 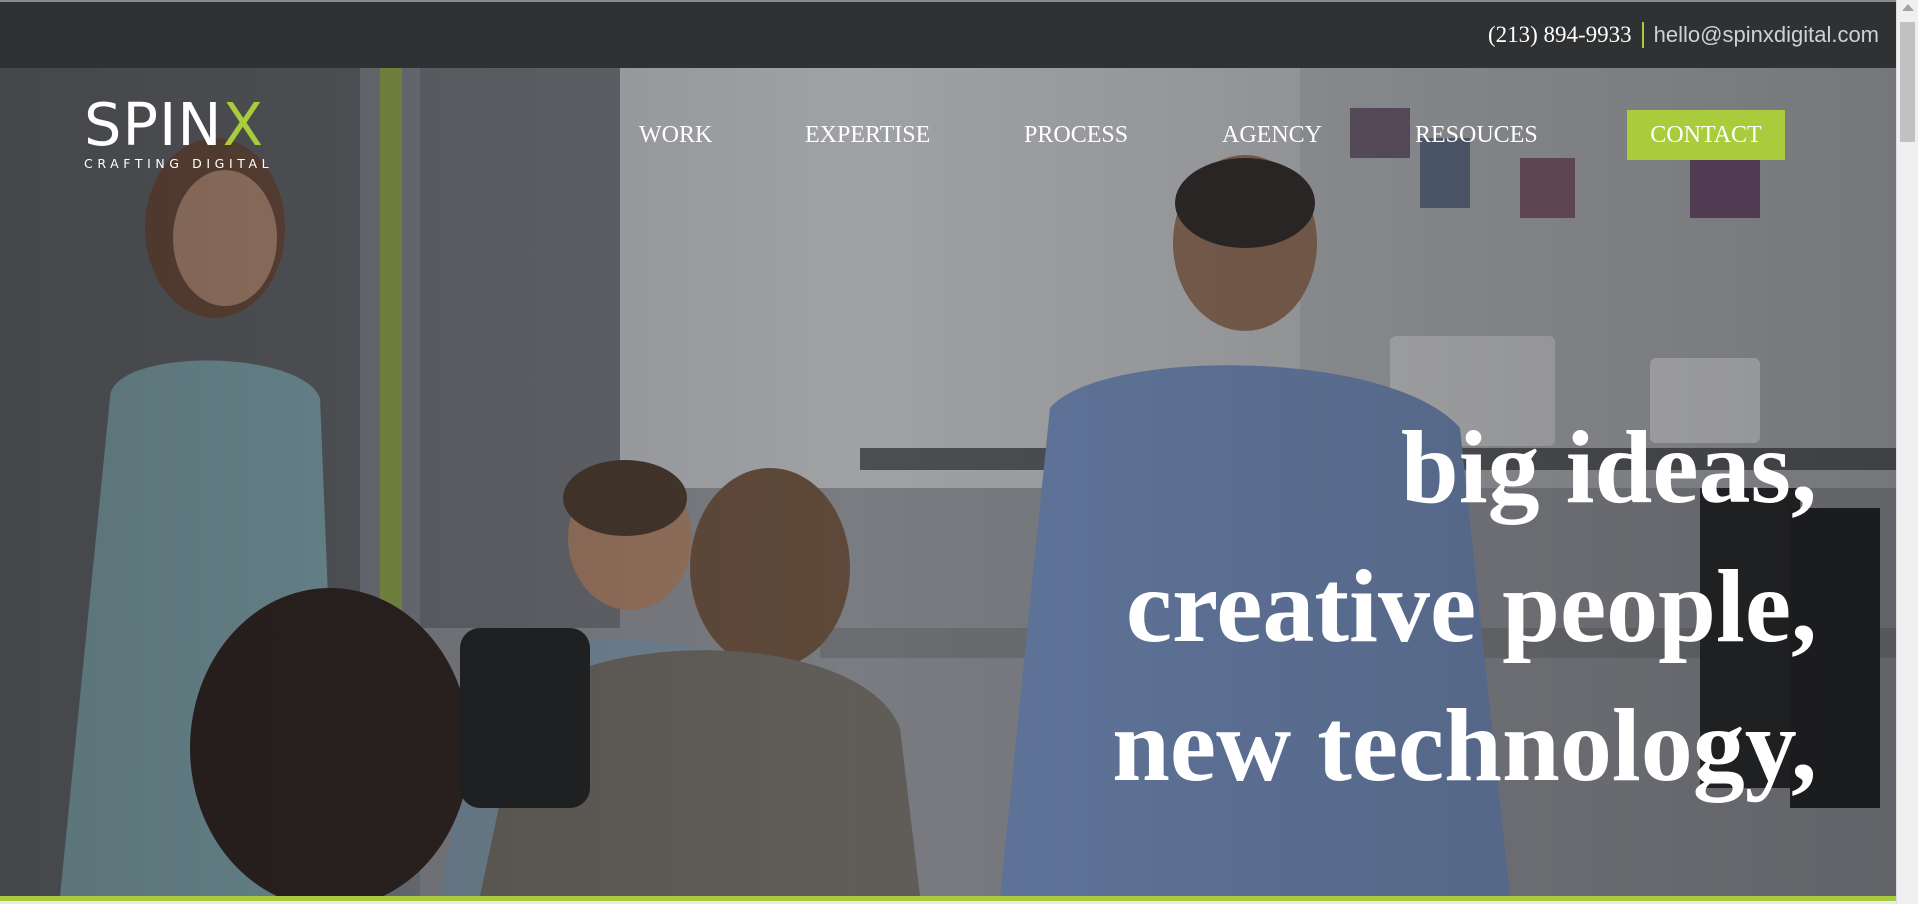 What do you see at coordinates (867, 135) in the screenshot?
I see `nav-item-expertise: EXPERTISE` at bounding box center [867, 135].